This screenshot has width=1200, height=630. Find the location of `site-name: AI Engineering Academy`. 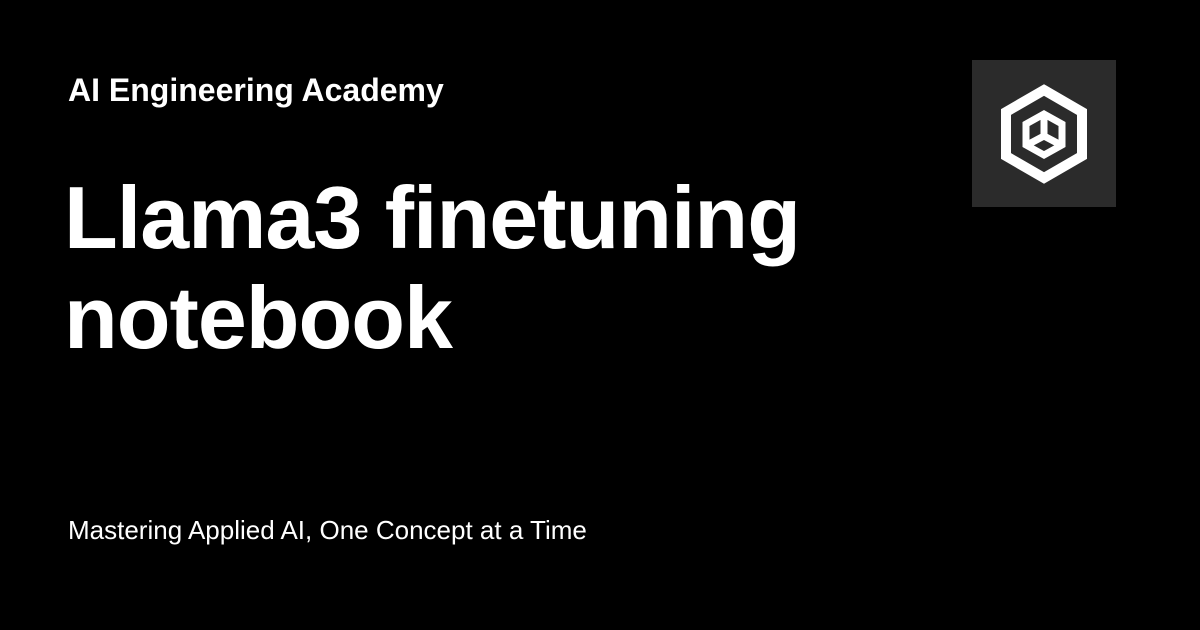

site-name: AI Engineering Academy is located at coordinates (256, 90).